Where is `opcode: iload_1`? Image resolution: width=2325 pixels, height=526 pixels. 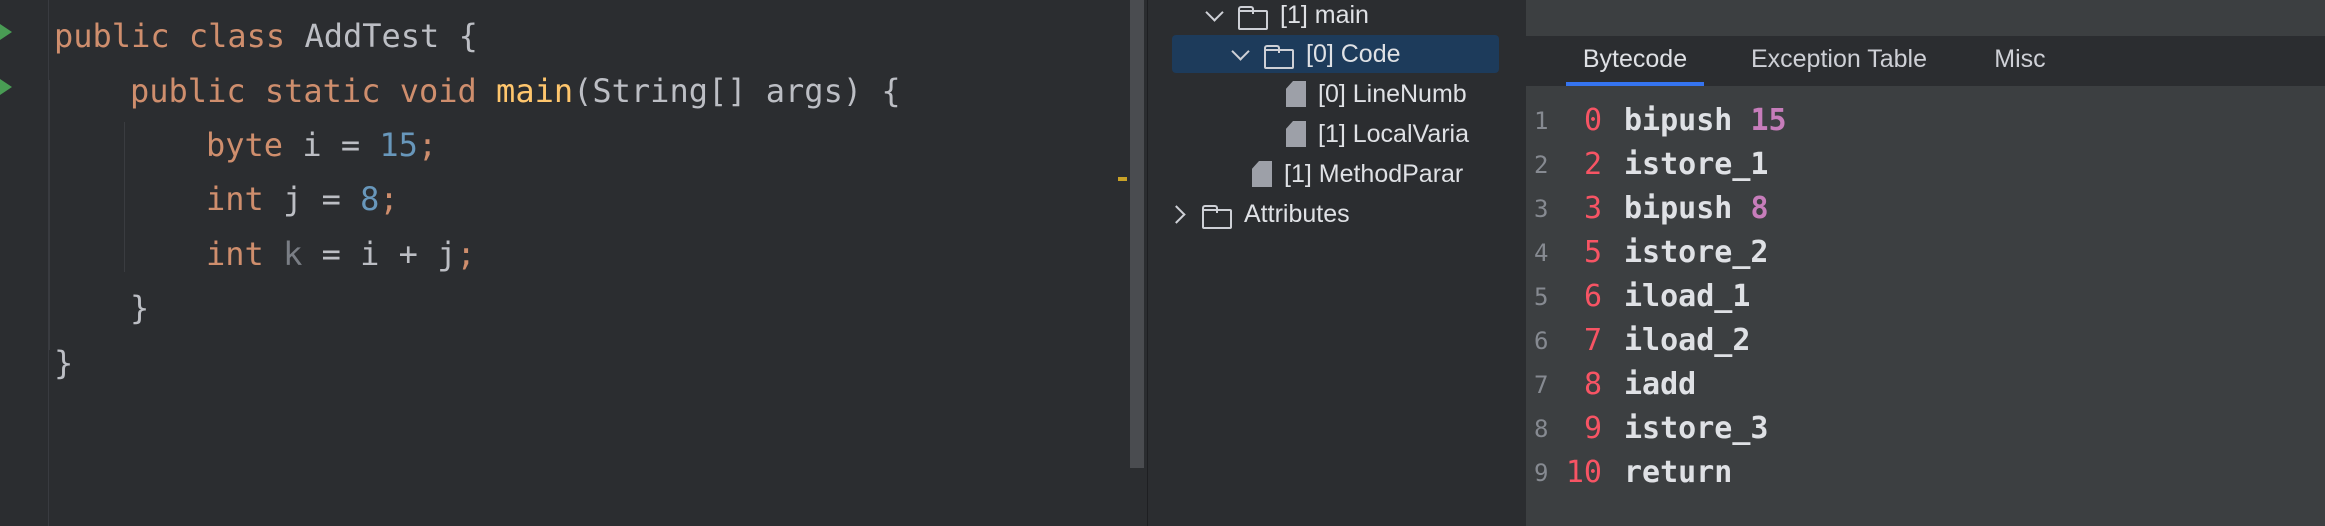 opcode: iload_1 is located at coordinates (1687, 296).